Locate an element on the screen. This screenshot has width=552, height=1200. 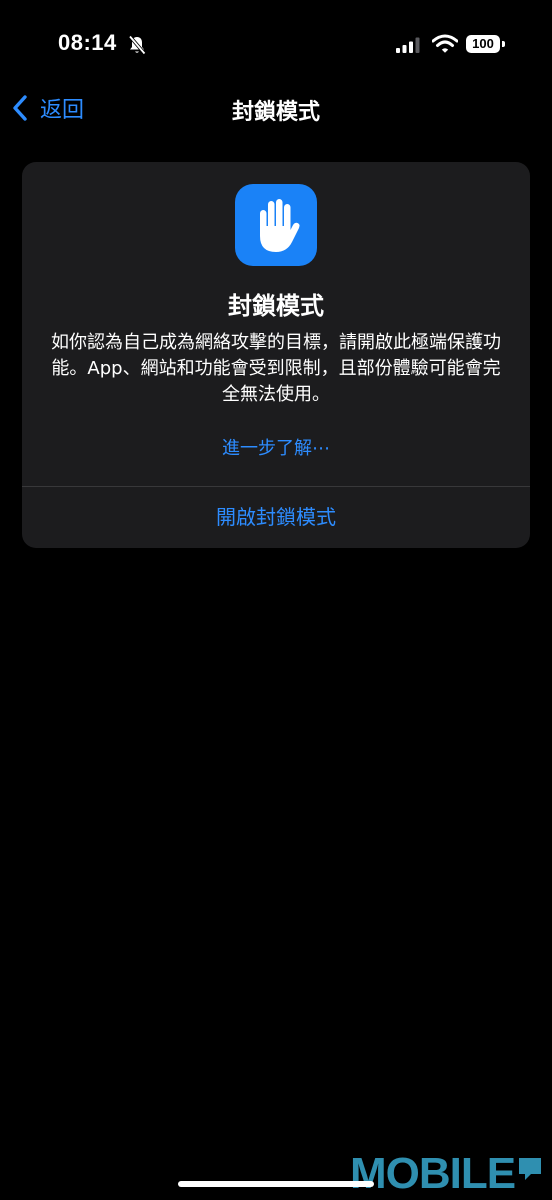
status-bar: 08:14 100 is located at coordinates (276, 45).